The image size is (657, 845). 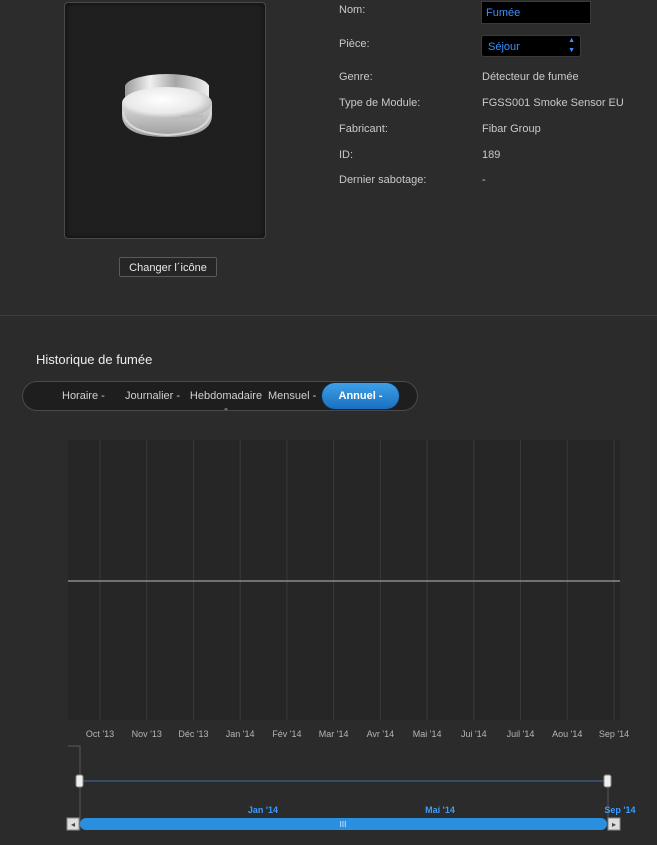 What do you see at coordinates (474, 734) in the screenshot?
I see `x-tick-label: Jui '14` at bounding box center [474, 734].